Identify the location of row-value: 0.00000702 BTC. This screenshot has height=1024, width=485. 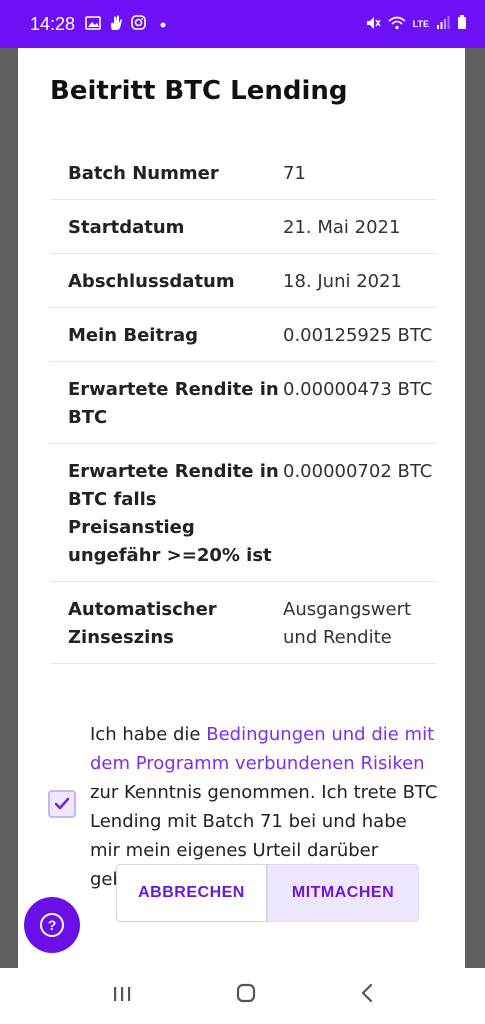
(358, 471).